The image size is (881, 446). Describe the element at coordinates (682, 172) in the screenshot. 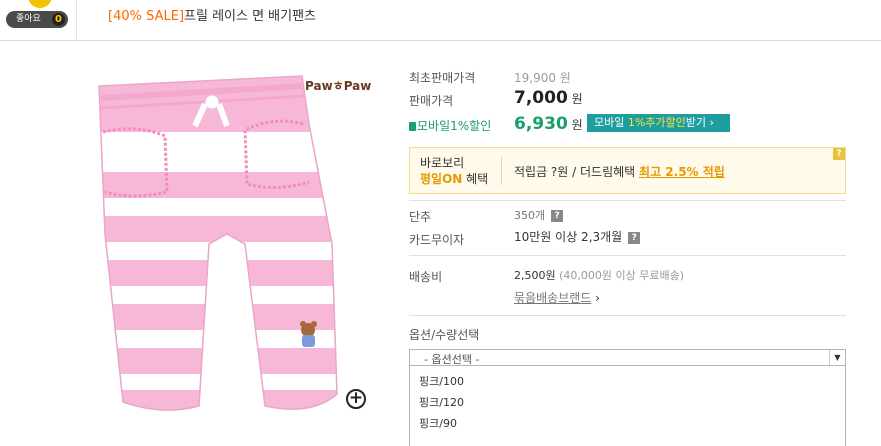

I see `promo-link: 최고 2.5% 적립` at that location.